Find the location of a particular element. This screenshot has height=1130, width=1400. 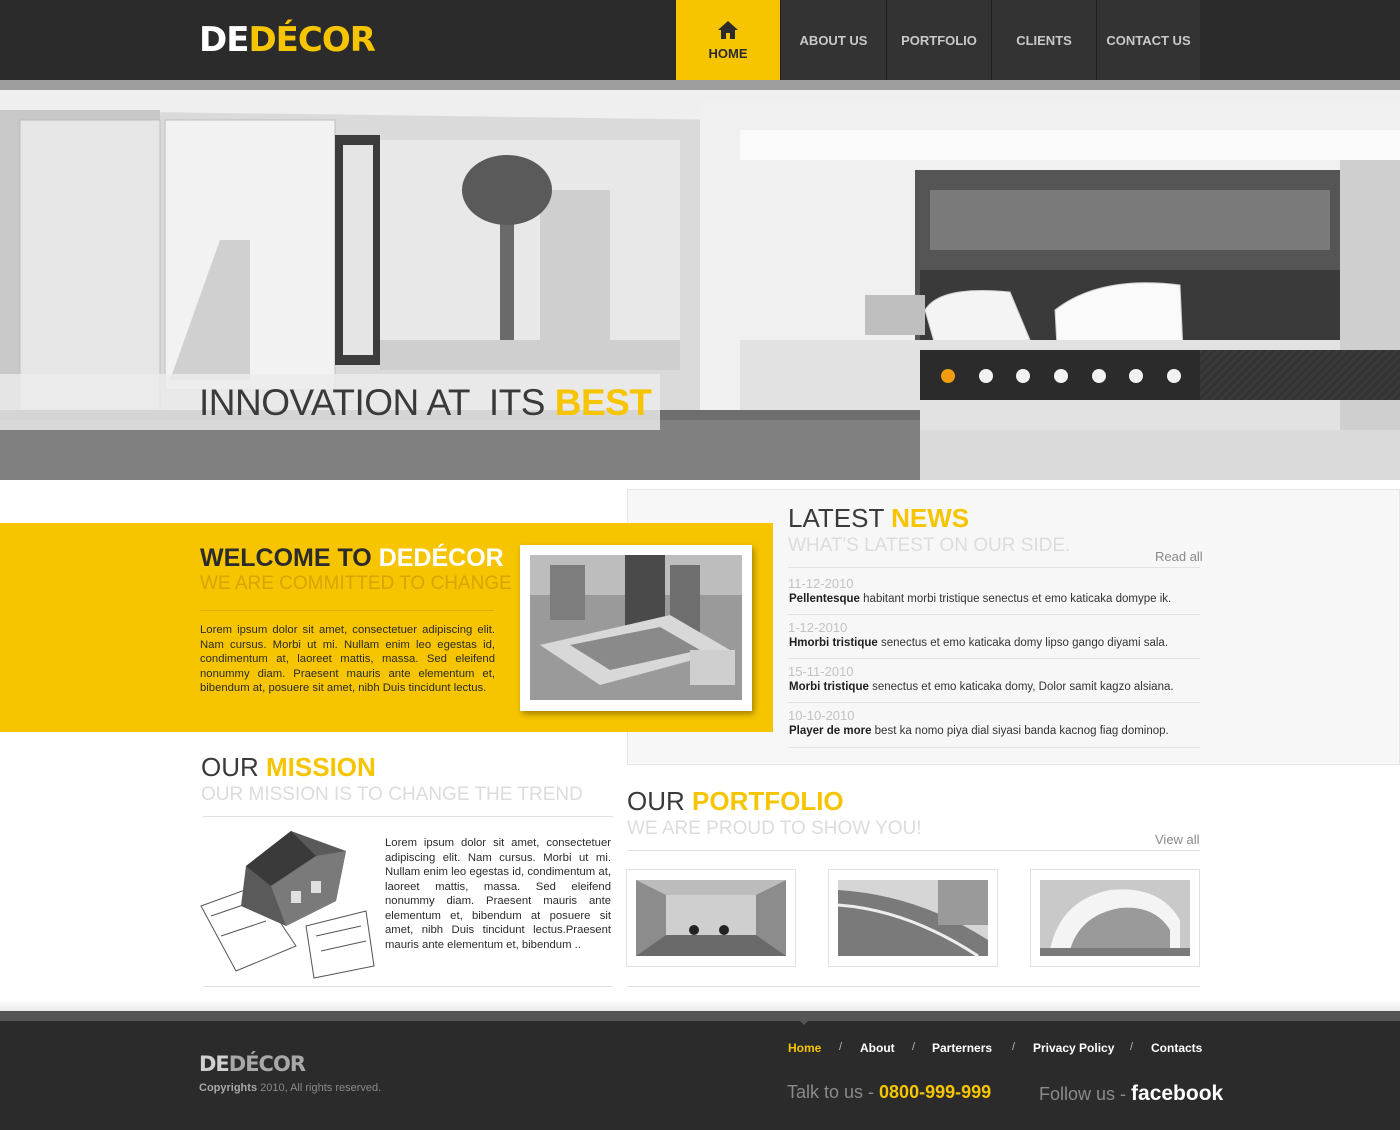

news-item-bold: Morbi tristique is located at coordinates (829, 687).